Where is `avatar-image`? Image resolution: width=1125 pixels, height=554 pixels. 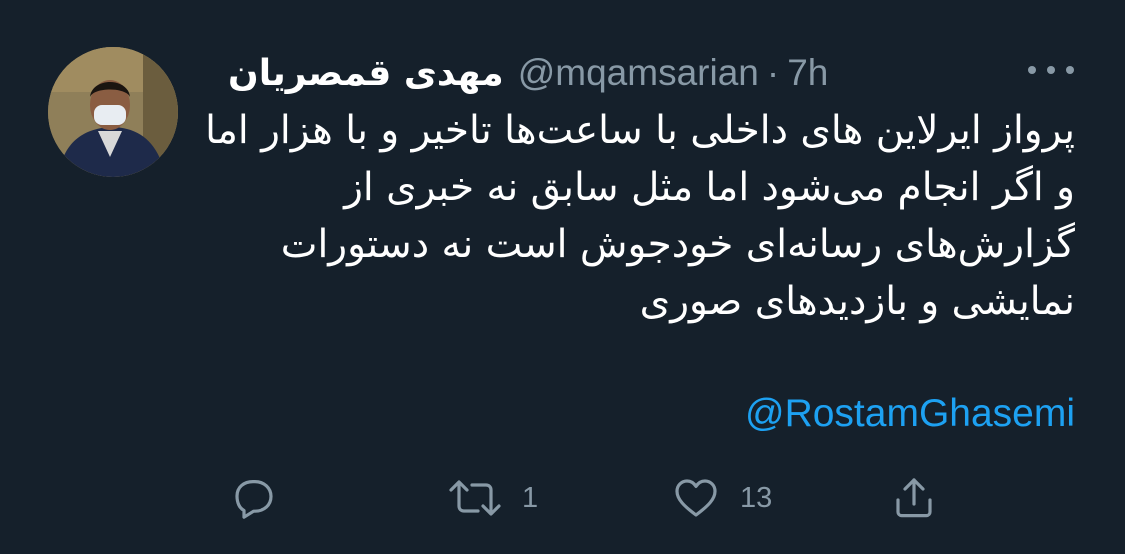 avatar-image is located at coordinates (113, 112).